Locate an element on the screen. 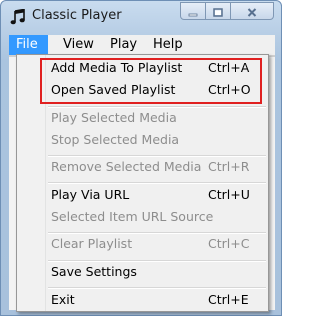 Image resolution: width=320 pixels, height=316 pixels. maximize-button is located at coordinates (218, 11).